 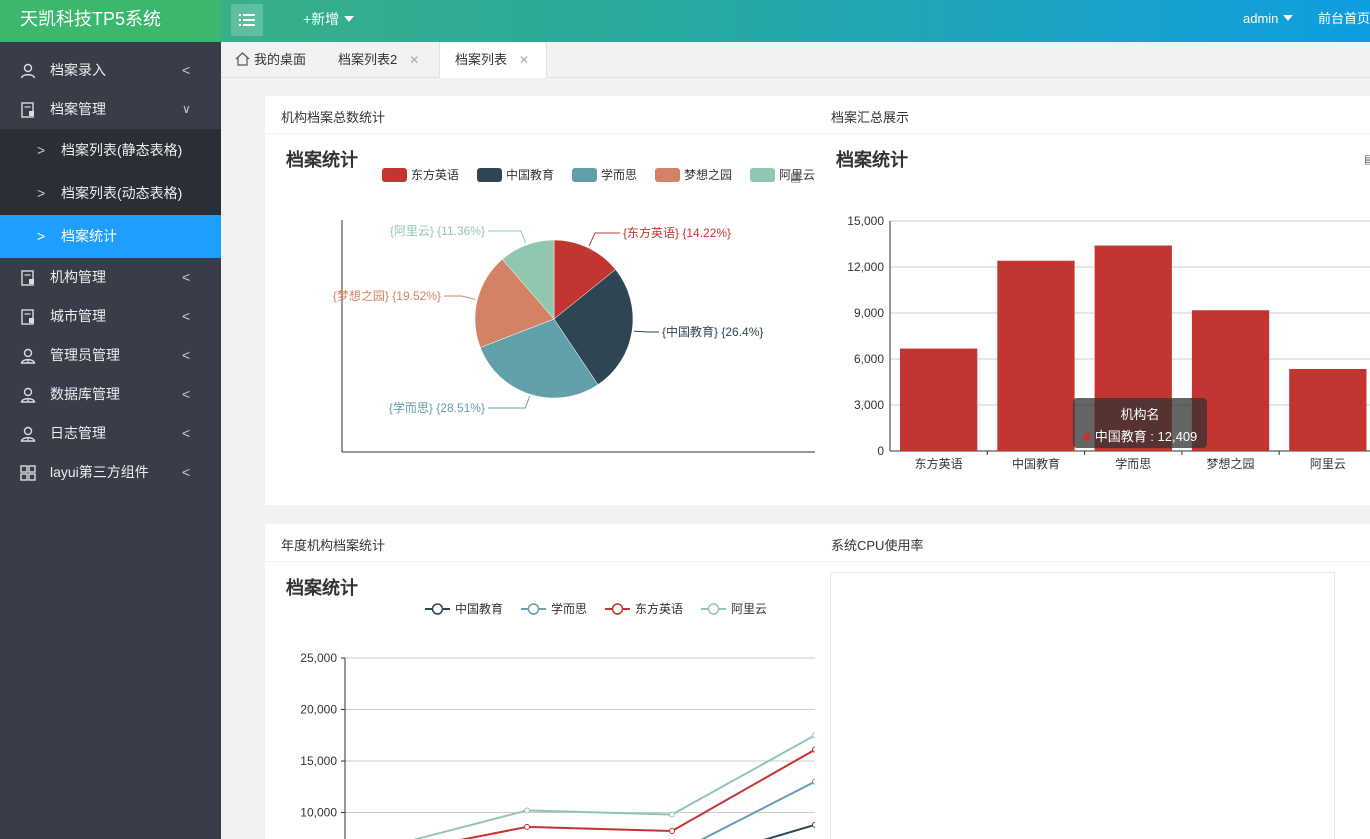 I want to click on tab-label: 我的桌面, so click(x=280, y=59).